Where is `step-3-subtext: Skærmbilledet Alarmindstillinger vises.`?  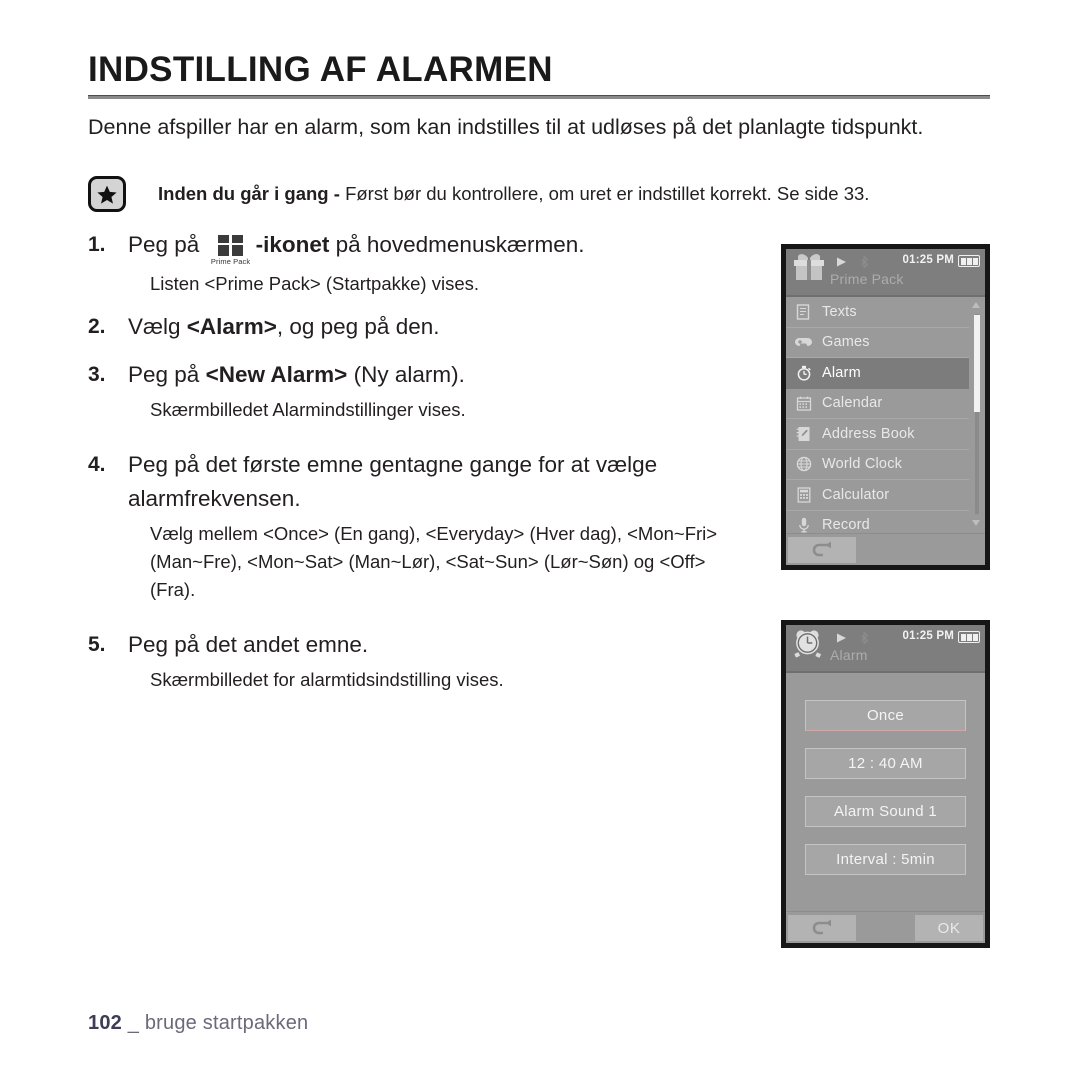
step-3-subtext: Skærmbilledet Alarmindstillinger vises. is located at coordinates (308, 409).